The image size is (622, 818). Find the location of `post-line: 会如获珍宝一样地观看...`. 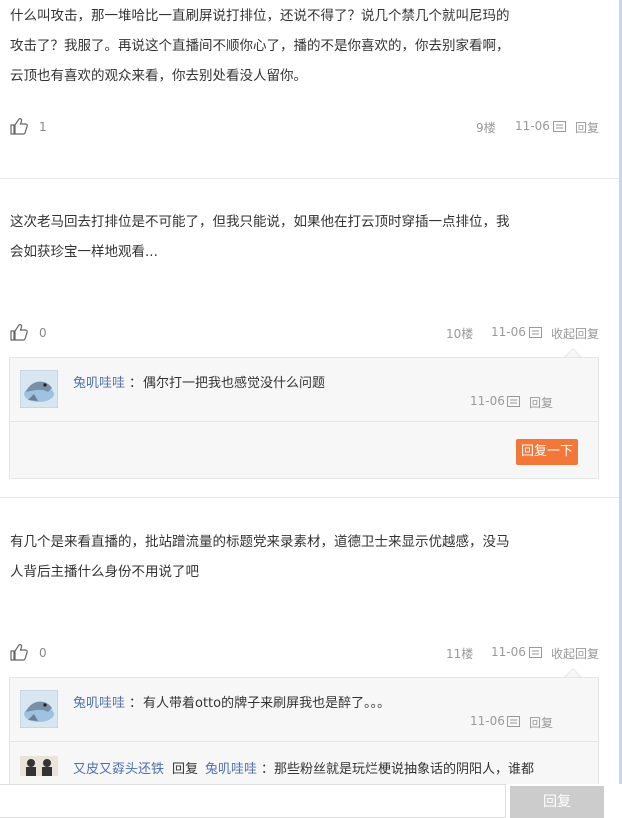

post-line: 会如获珍宝一样地观看... is located at coordinates (84, 252).